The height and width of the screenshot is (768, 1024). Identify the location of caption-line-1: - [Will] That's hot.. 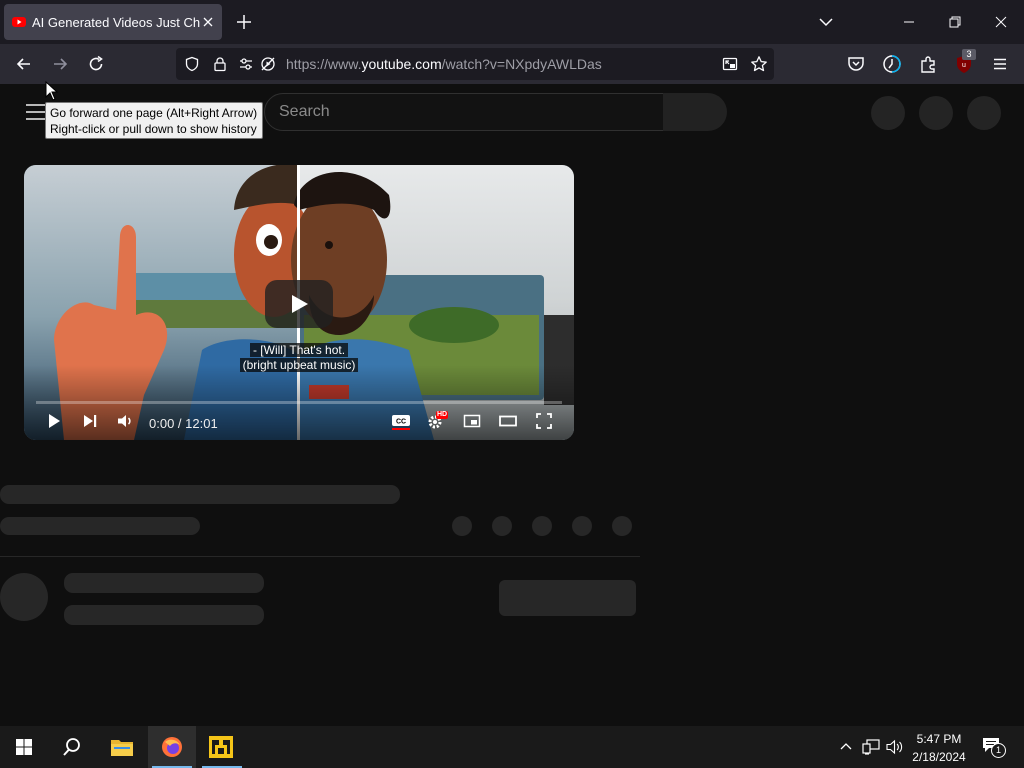
(299, 350).